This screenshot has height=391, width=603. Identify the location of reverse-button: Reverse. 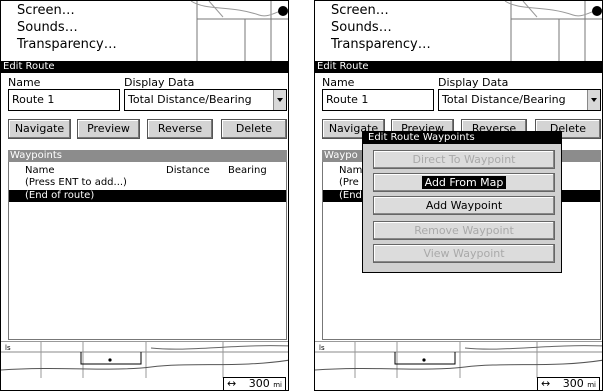
(180, 129).